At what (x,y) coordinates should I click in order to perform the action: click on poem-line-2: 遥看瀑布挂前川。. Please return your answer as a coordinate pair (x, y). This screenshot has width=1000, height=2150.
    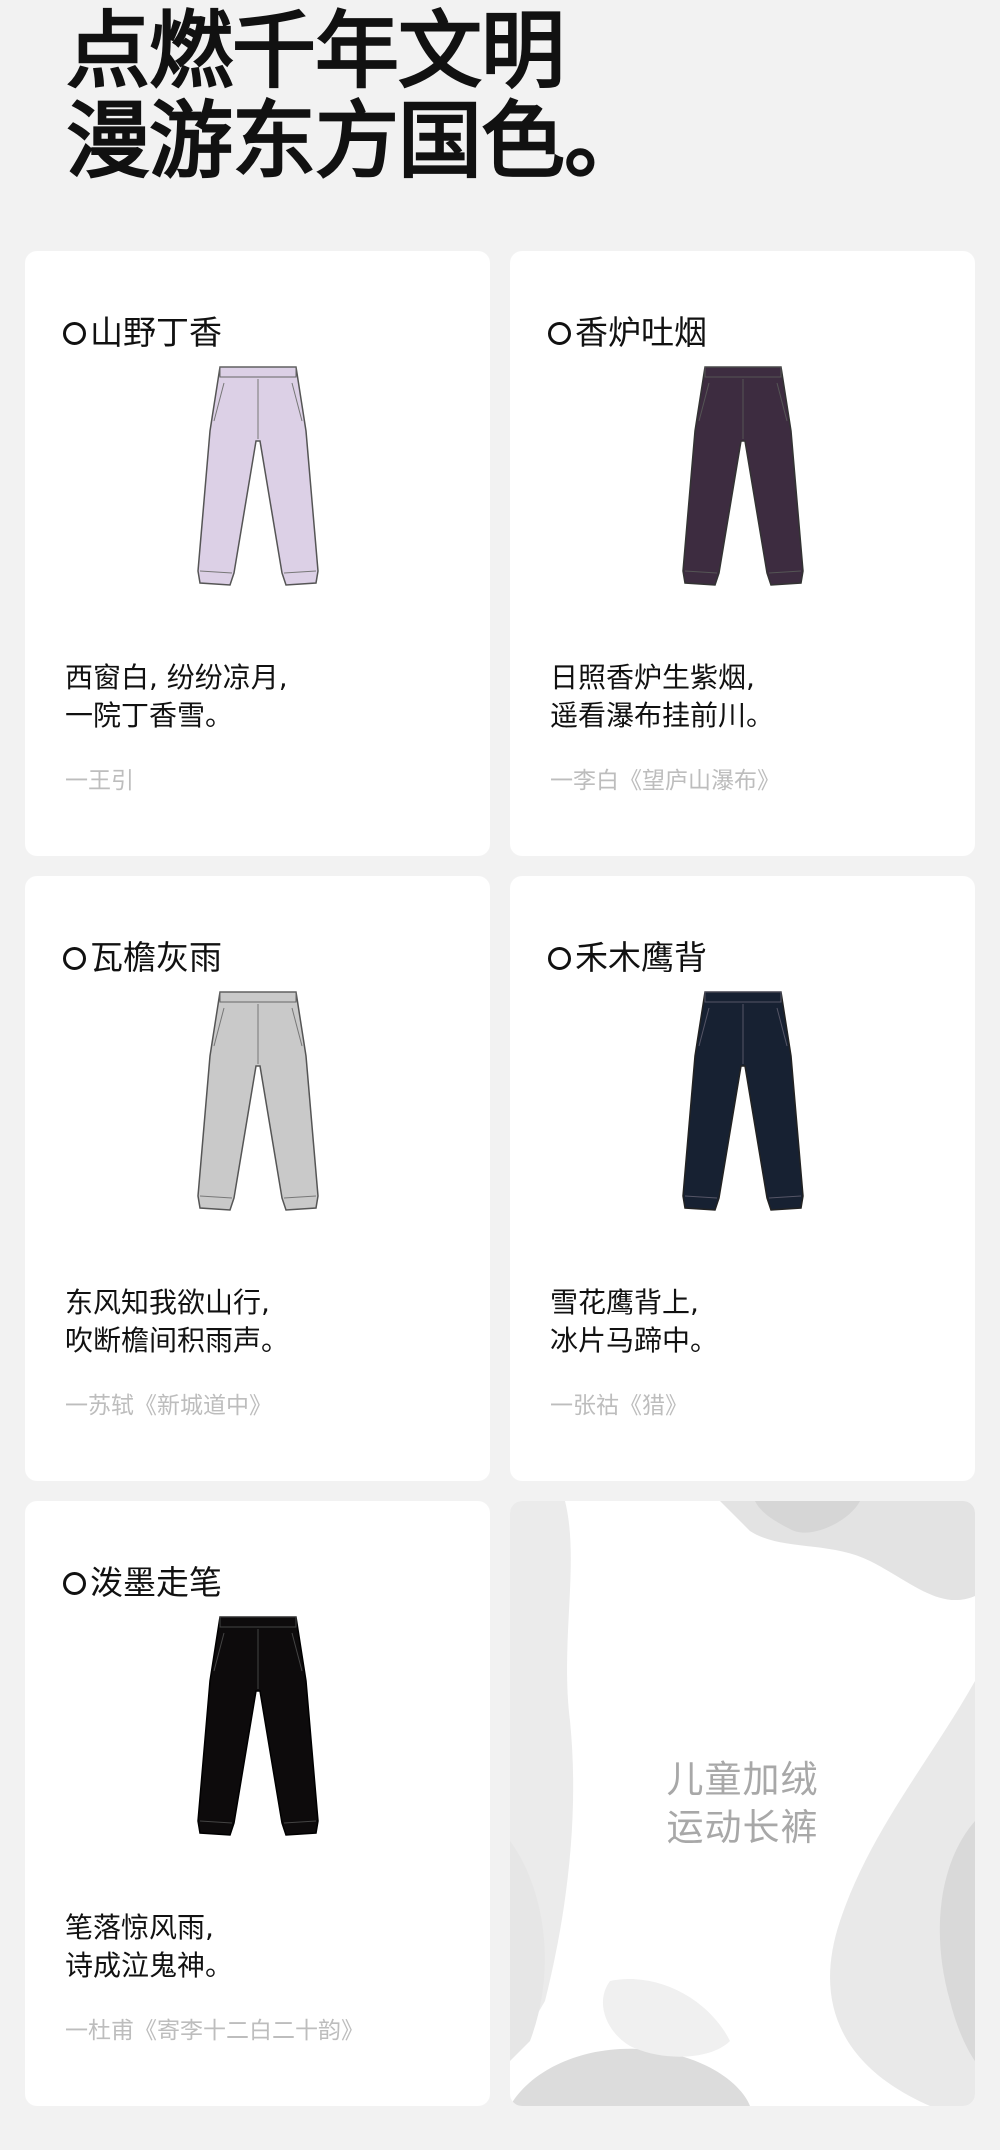
    Looking at the image, I should click on (662, 715).